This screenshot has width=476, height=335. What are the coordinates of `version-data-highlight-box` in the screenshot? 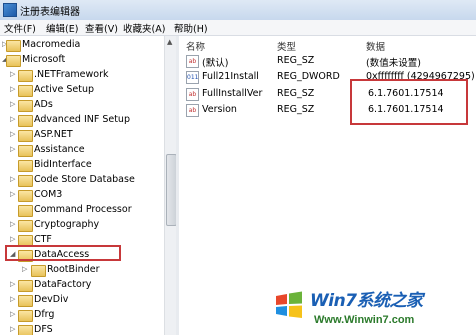 It's located at (409, 102).